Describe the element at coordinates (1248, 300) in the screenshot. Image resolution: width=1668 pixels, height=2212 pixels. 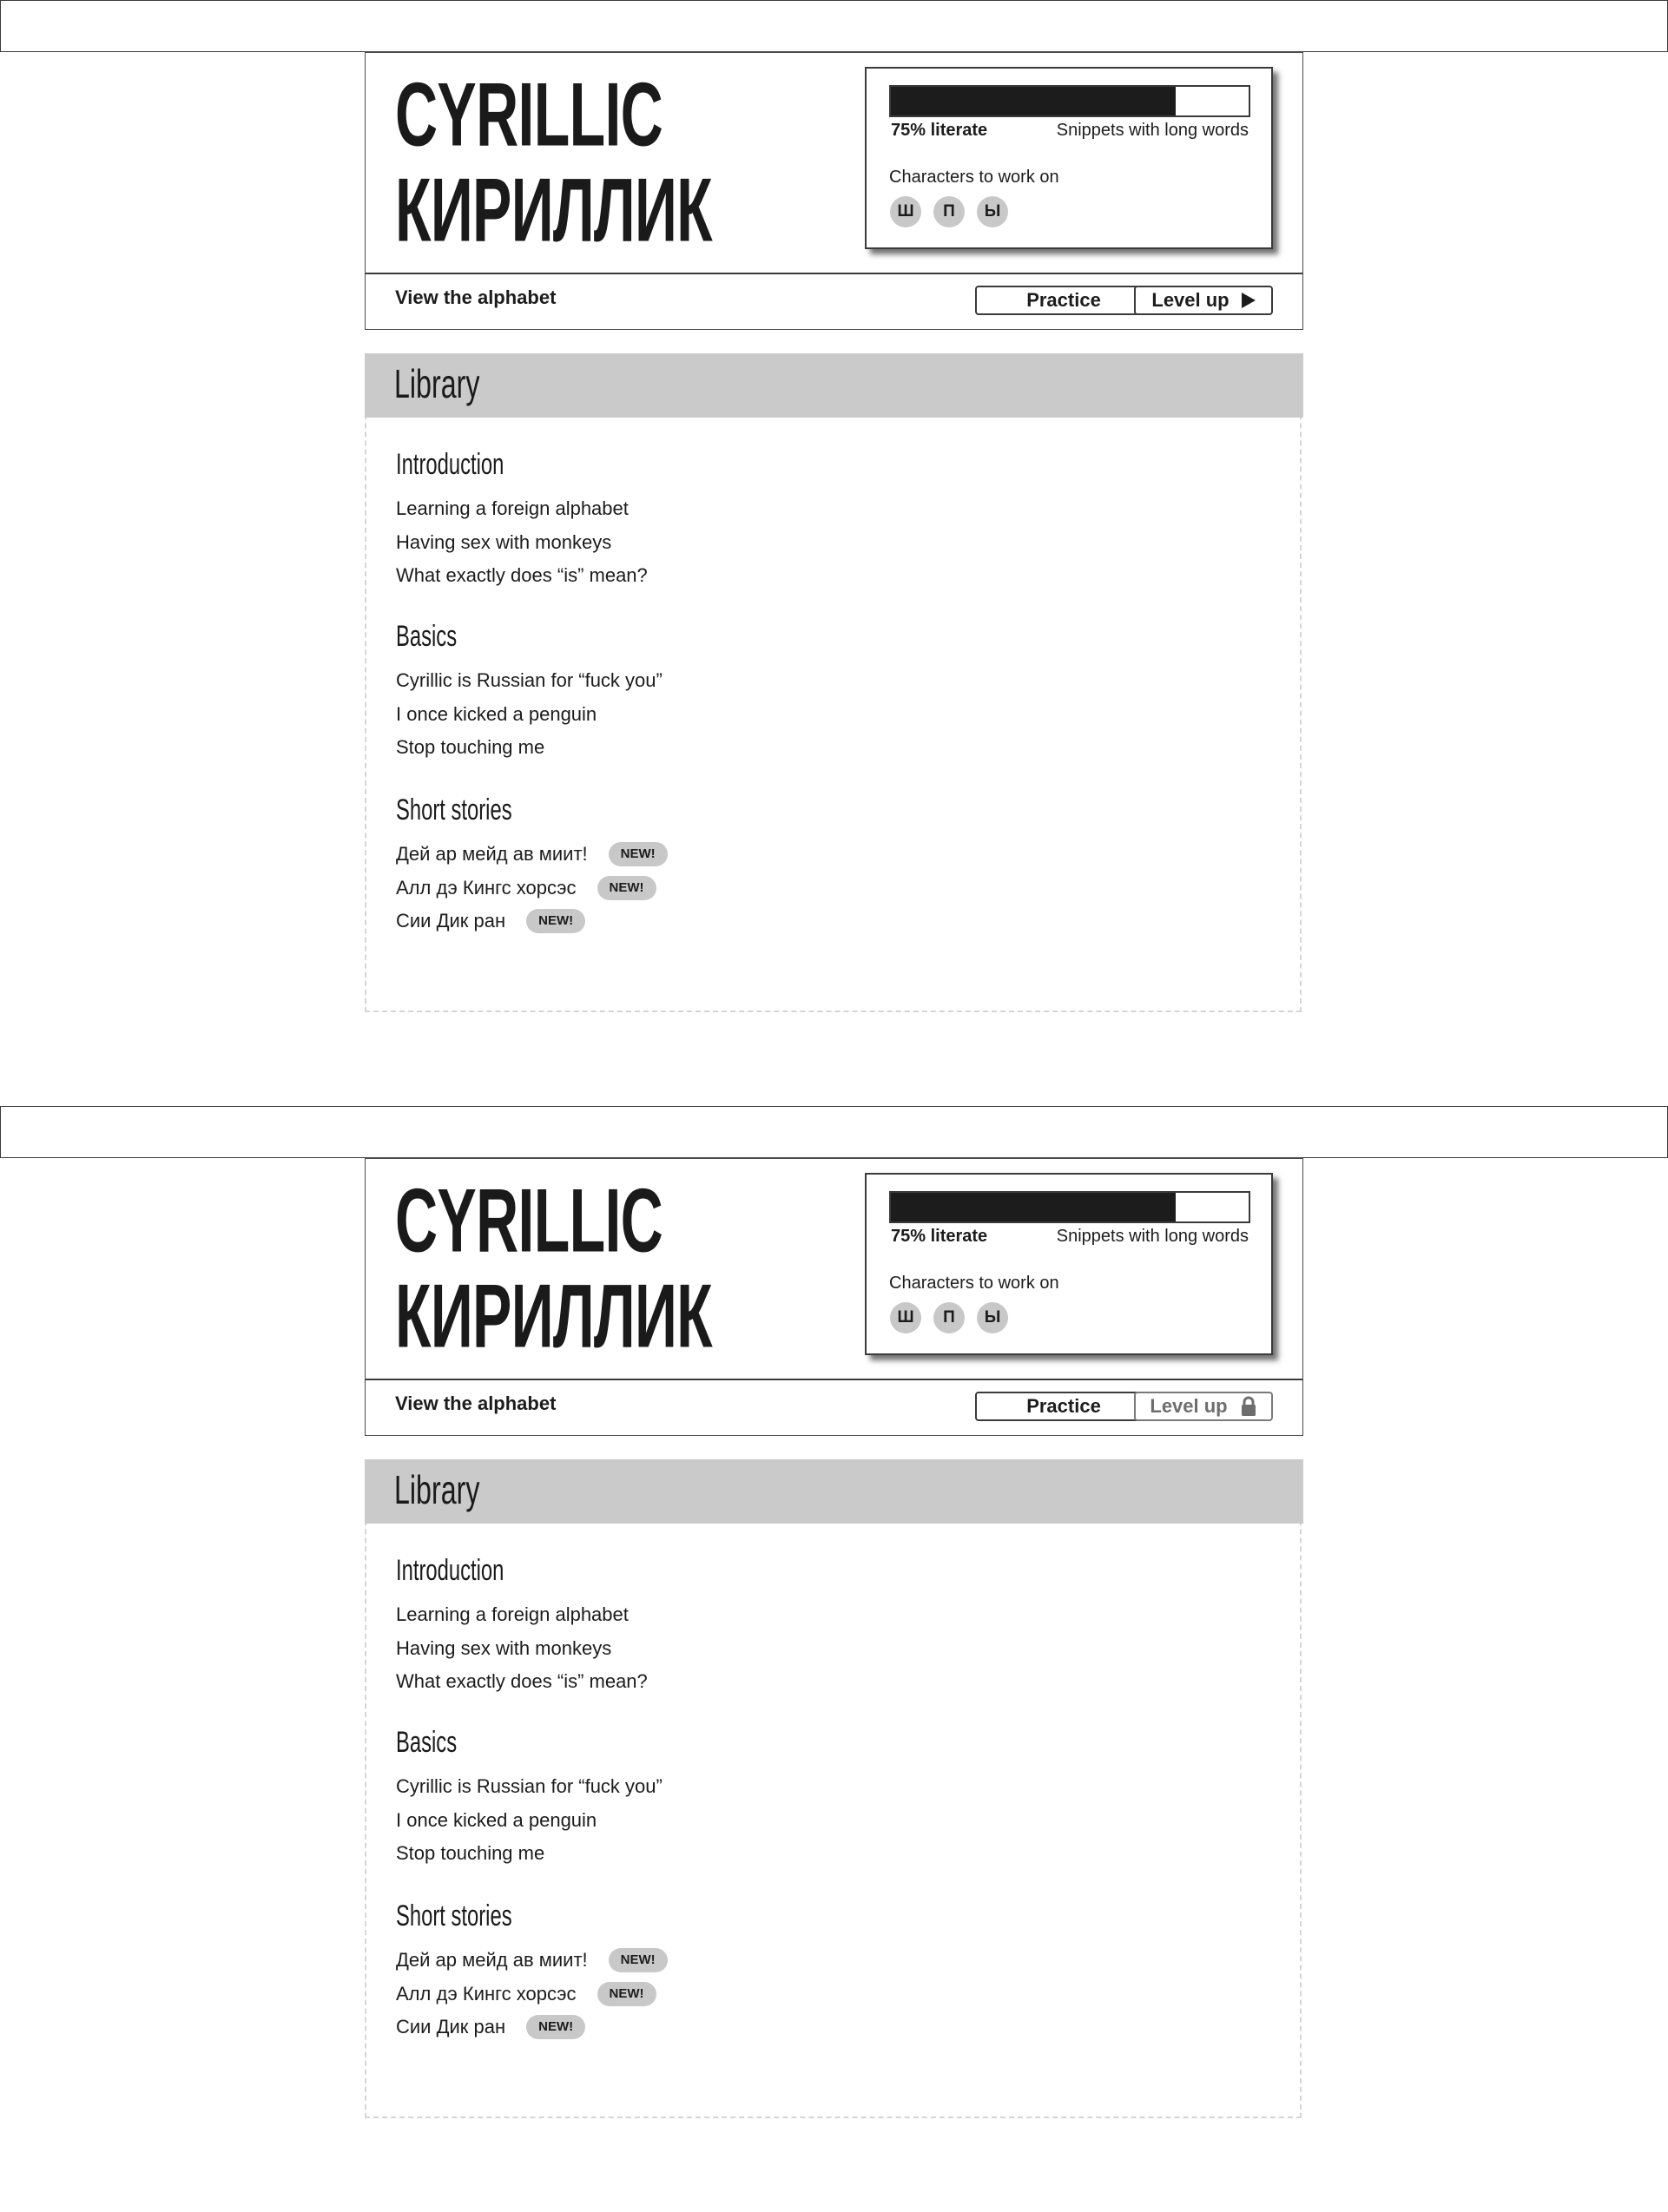
I see `play-icon` at that location.